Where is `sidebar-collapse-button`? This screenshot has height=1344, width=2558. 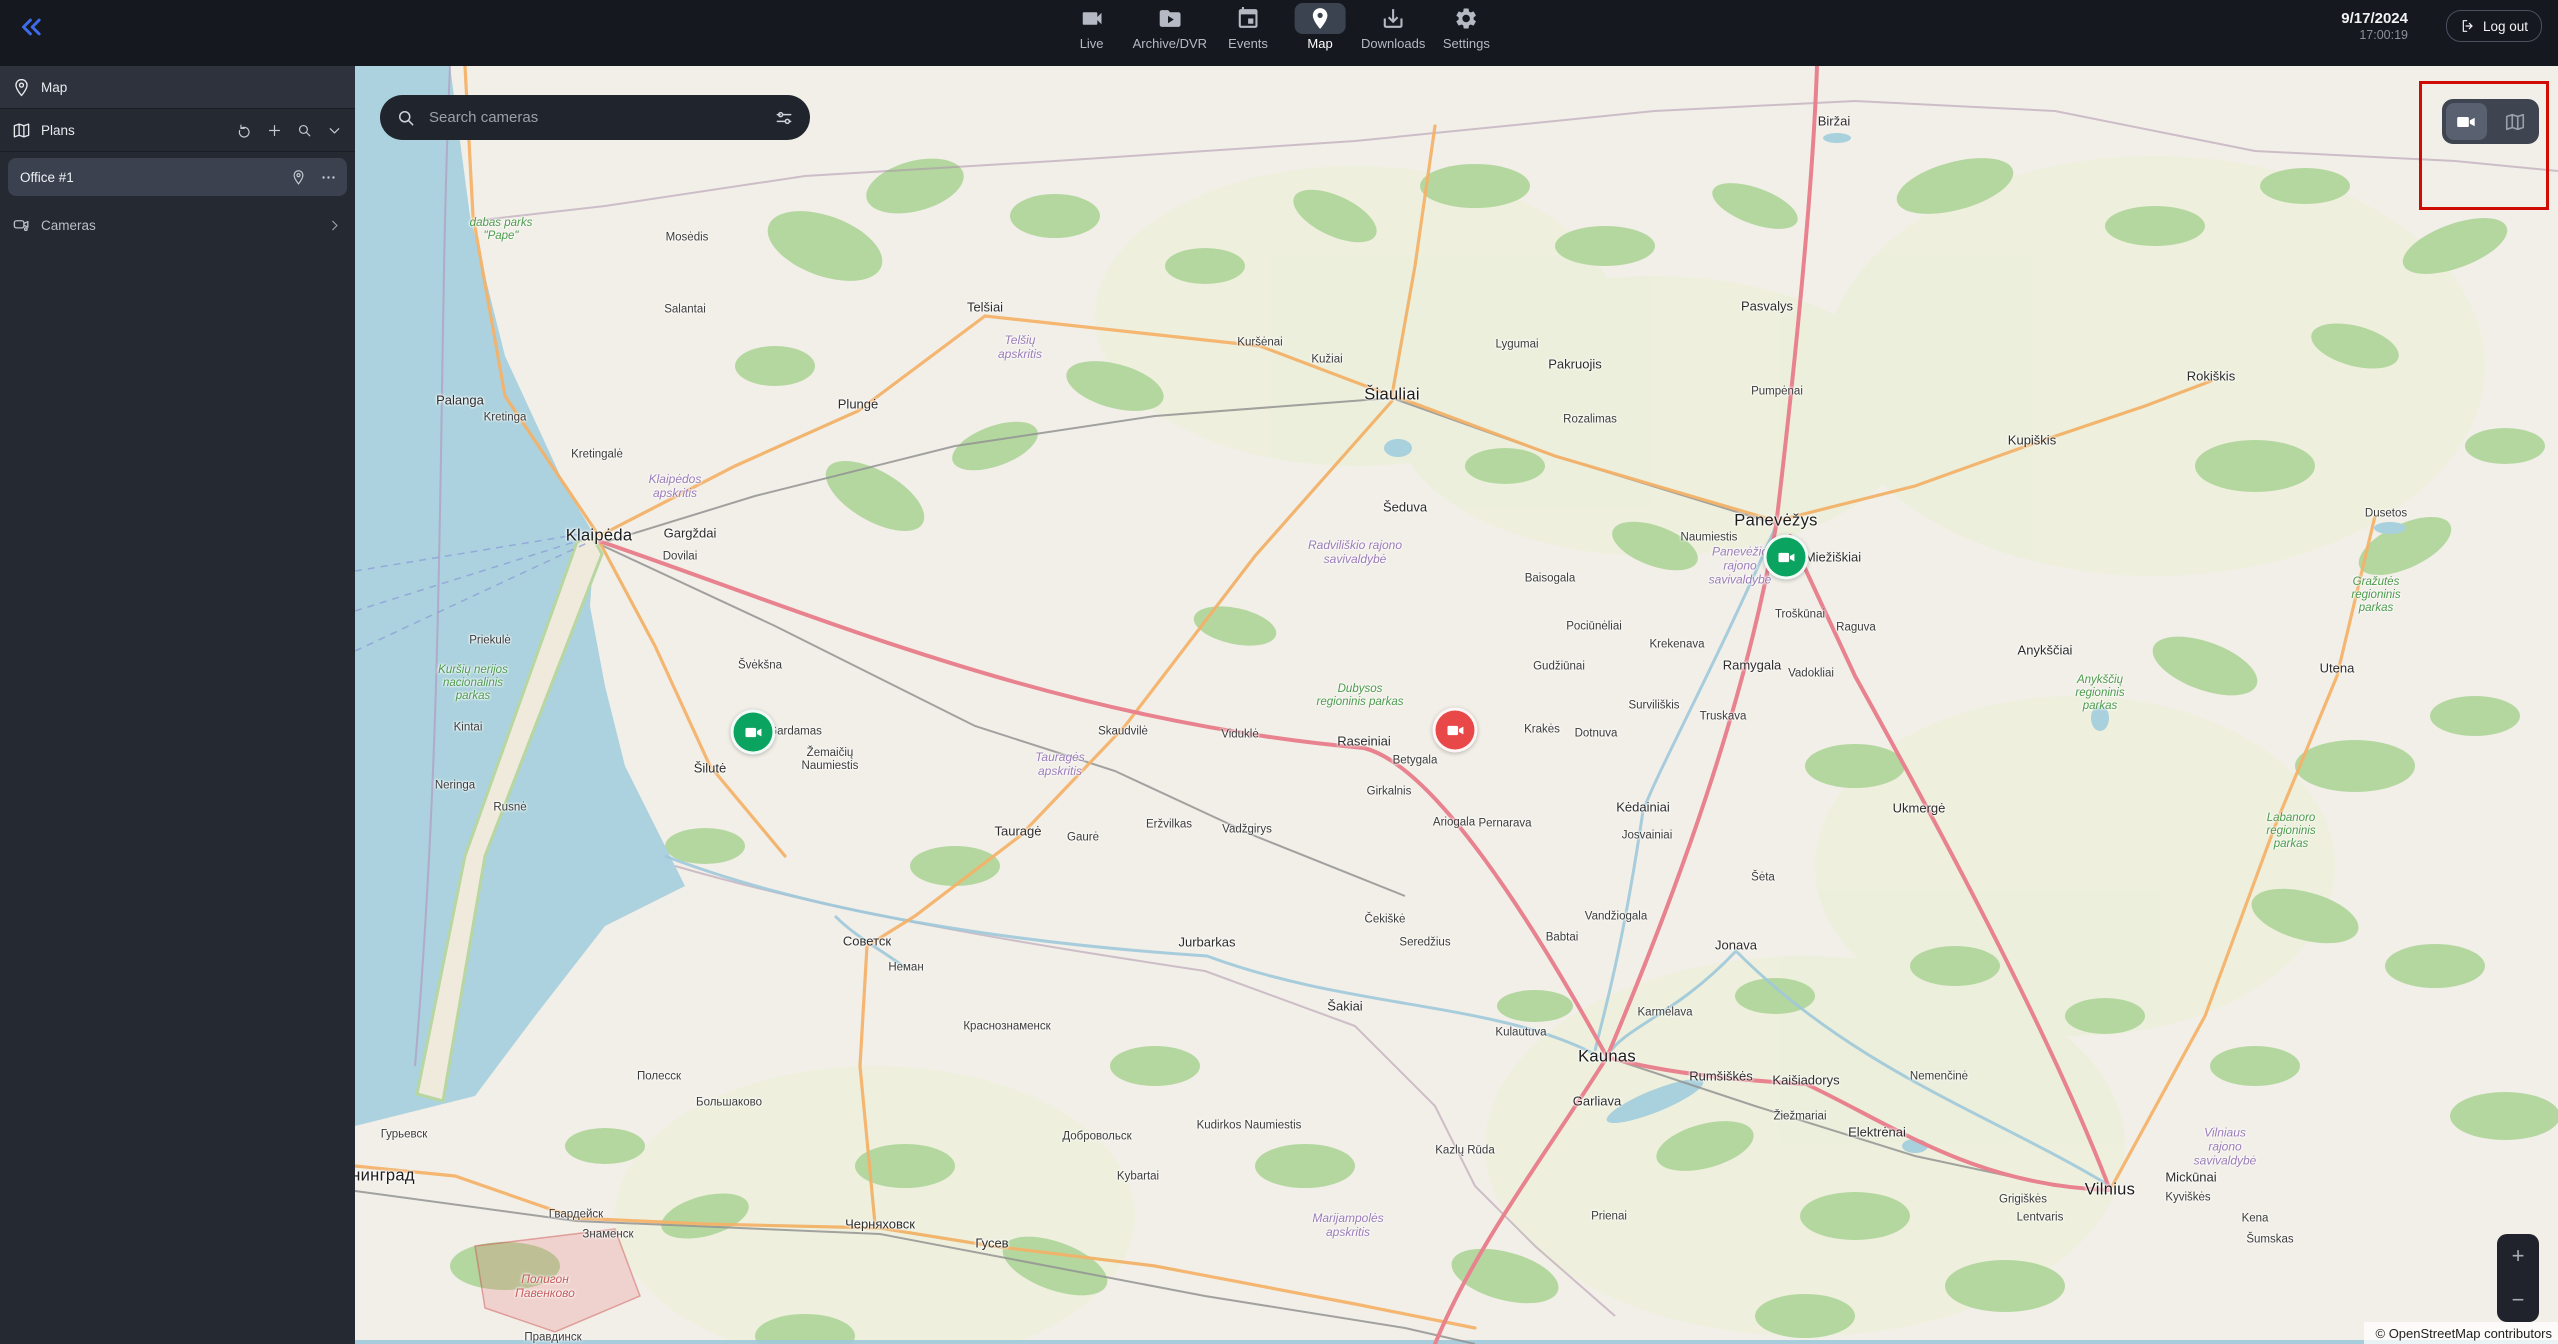 sidebar-collapse-button is located at coordinates (33, 29).